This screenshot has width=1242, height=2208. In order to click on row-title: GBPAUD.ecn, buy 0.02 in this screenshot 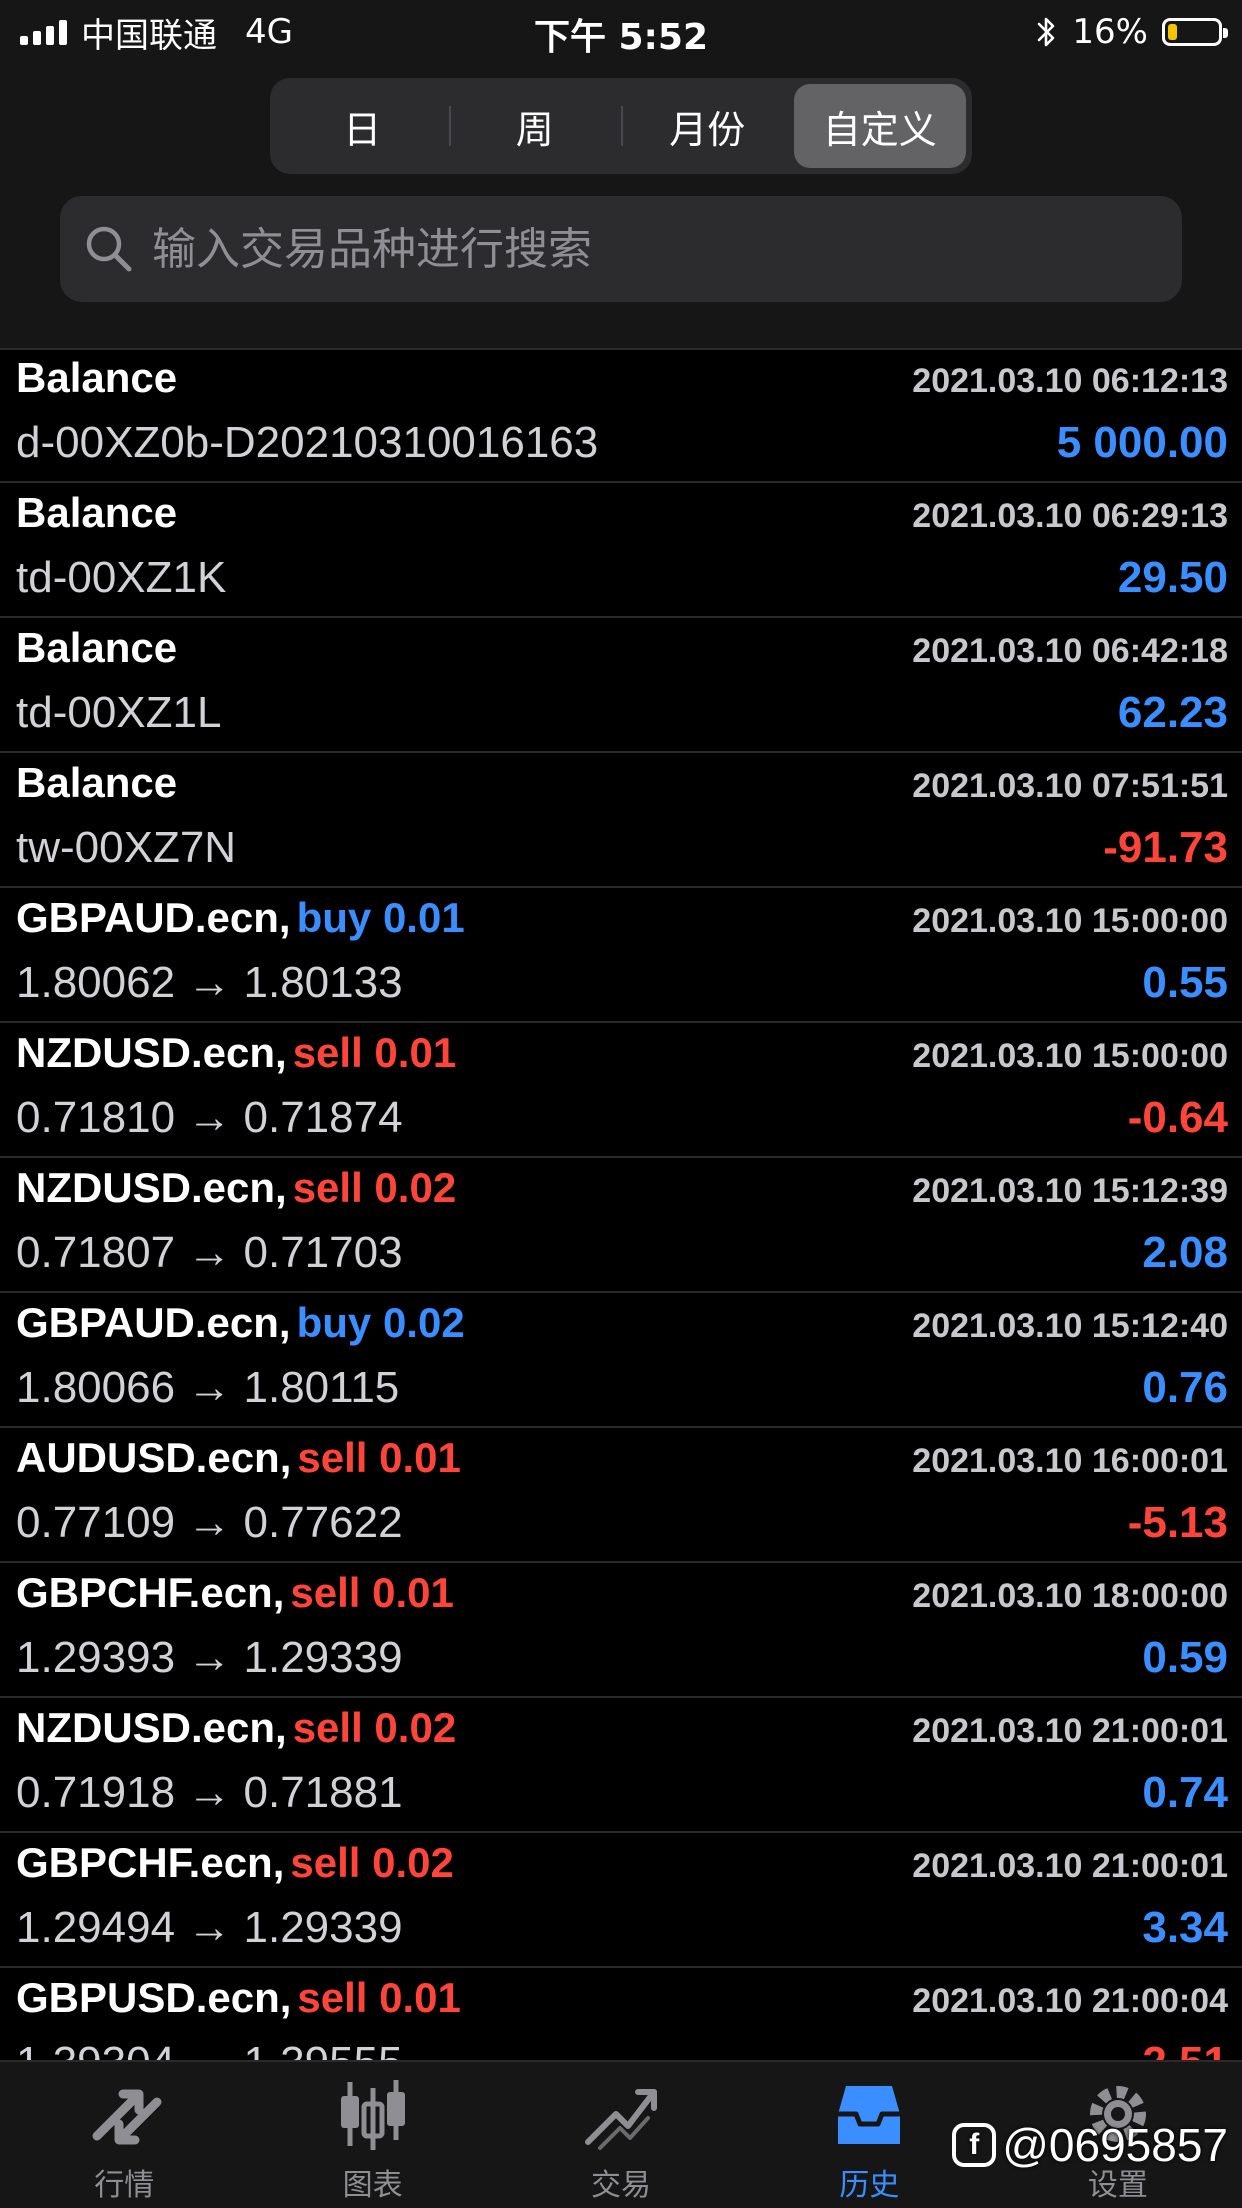, I will do `click(240, 1323)`.